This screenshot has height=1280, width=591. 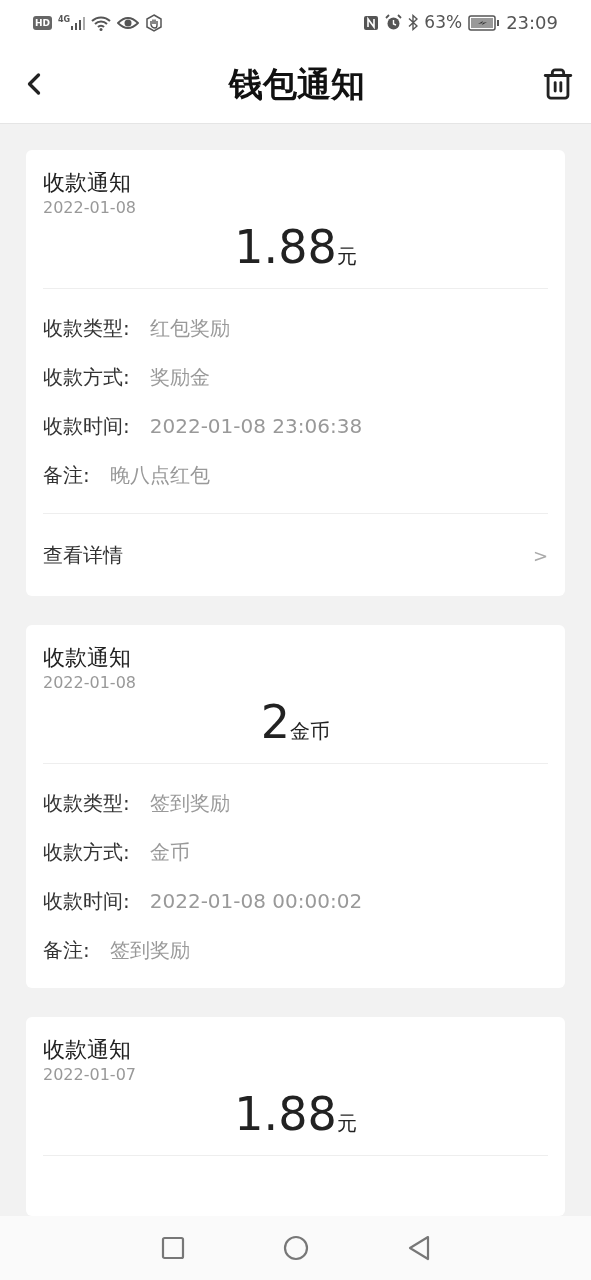 I want to click on wifi-icon, so click(x=101, y=22).